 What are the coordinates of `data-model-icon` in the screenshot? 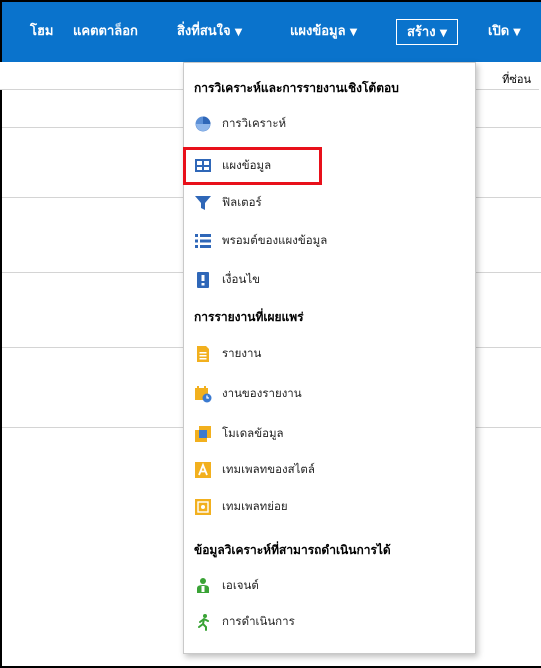 It's located at (203, 434).